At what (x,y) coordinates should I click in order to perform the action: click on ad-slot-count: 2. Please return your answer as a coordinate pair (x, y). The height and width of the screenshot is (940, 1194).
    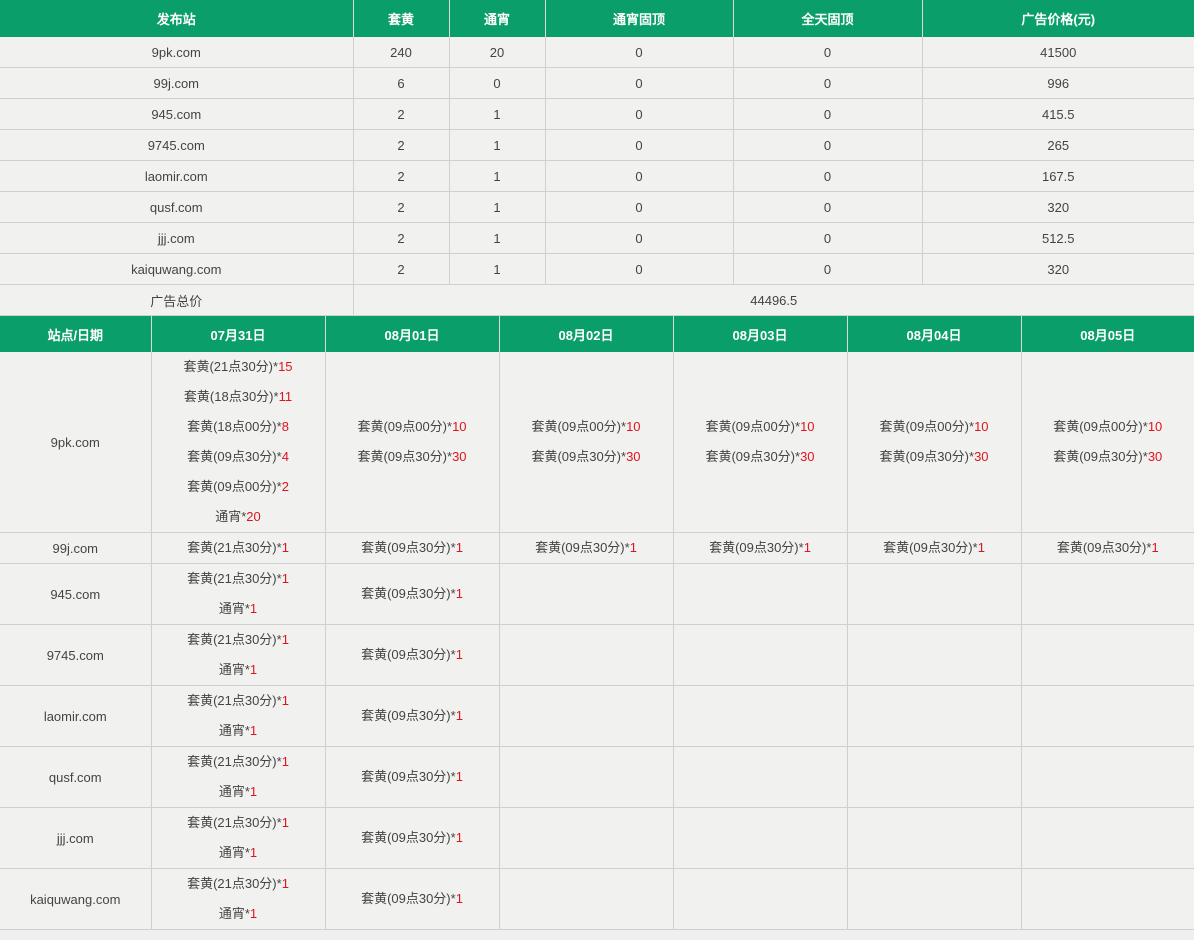
    Looking at the image, I should click on (285, 486).